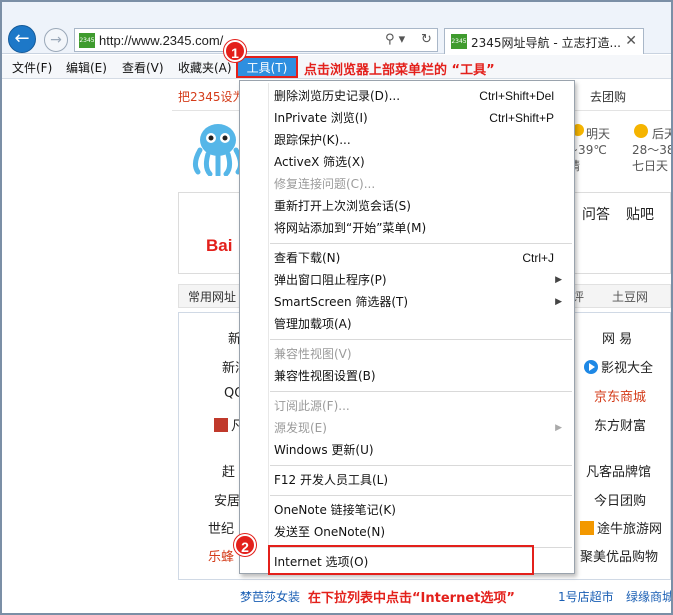 This screenshot has height=615, width=673. What do you see at coordinates (256, 40) in the screenshot?
I see `address-bar: 2345 http://www.2345.com/ ⚲ ▾ ↻` at bounding box center [256, 40].